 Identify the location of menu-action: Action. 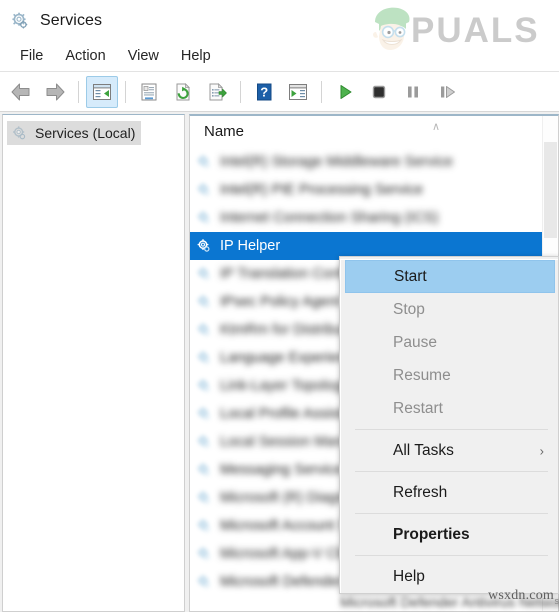
(85, 56).